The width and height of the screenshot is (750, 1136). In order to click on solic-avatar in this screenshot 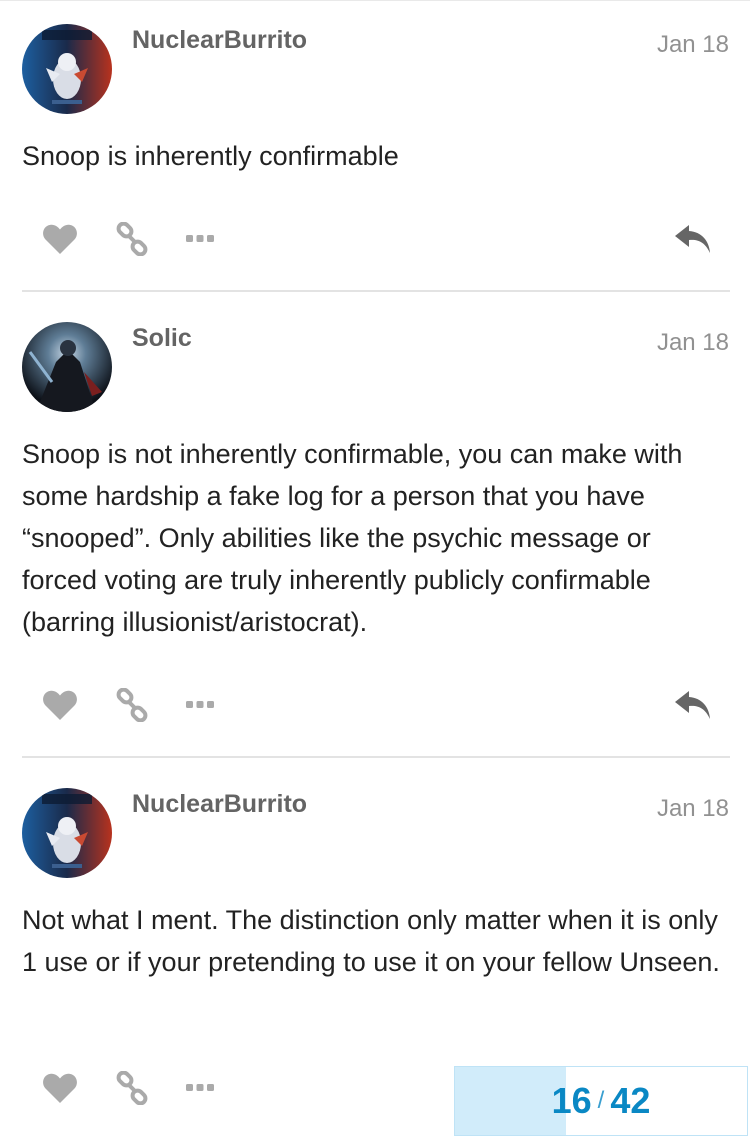, I will do `click(67, 367)`.